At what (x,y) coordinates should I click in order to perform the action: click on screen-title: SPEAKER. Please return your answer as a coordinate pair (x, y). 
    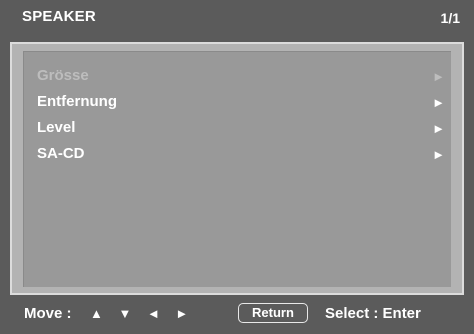
    Looking at the image, I should click on (59, 16).